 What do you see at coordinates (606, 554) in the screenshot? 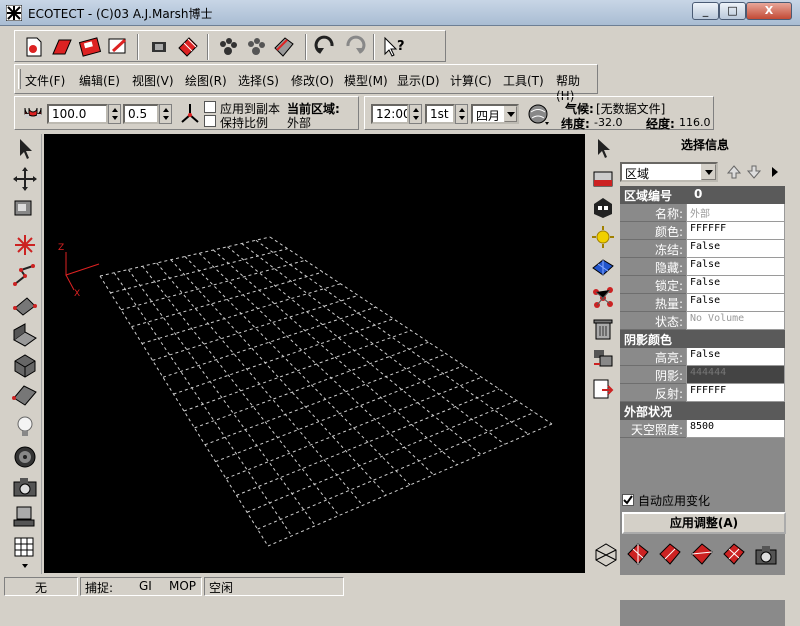
I see `wireframe-icon` at bounding box center [606, 554].